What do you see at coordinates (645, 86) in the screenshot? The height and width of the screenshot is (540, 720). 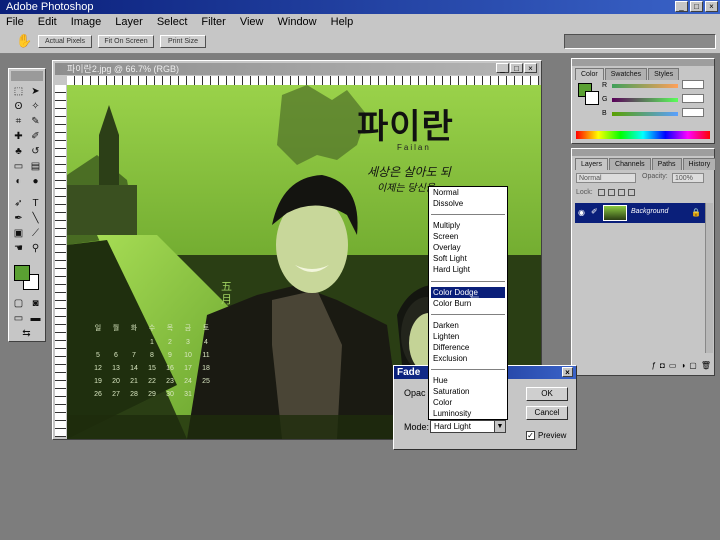 I see `channel-r-slider` at bounding box center [645, 86].